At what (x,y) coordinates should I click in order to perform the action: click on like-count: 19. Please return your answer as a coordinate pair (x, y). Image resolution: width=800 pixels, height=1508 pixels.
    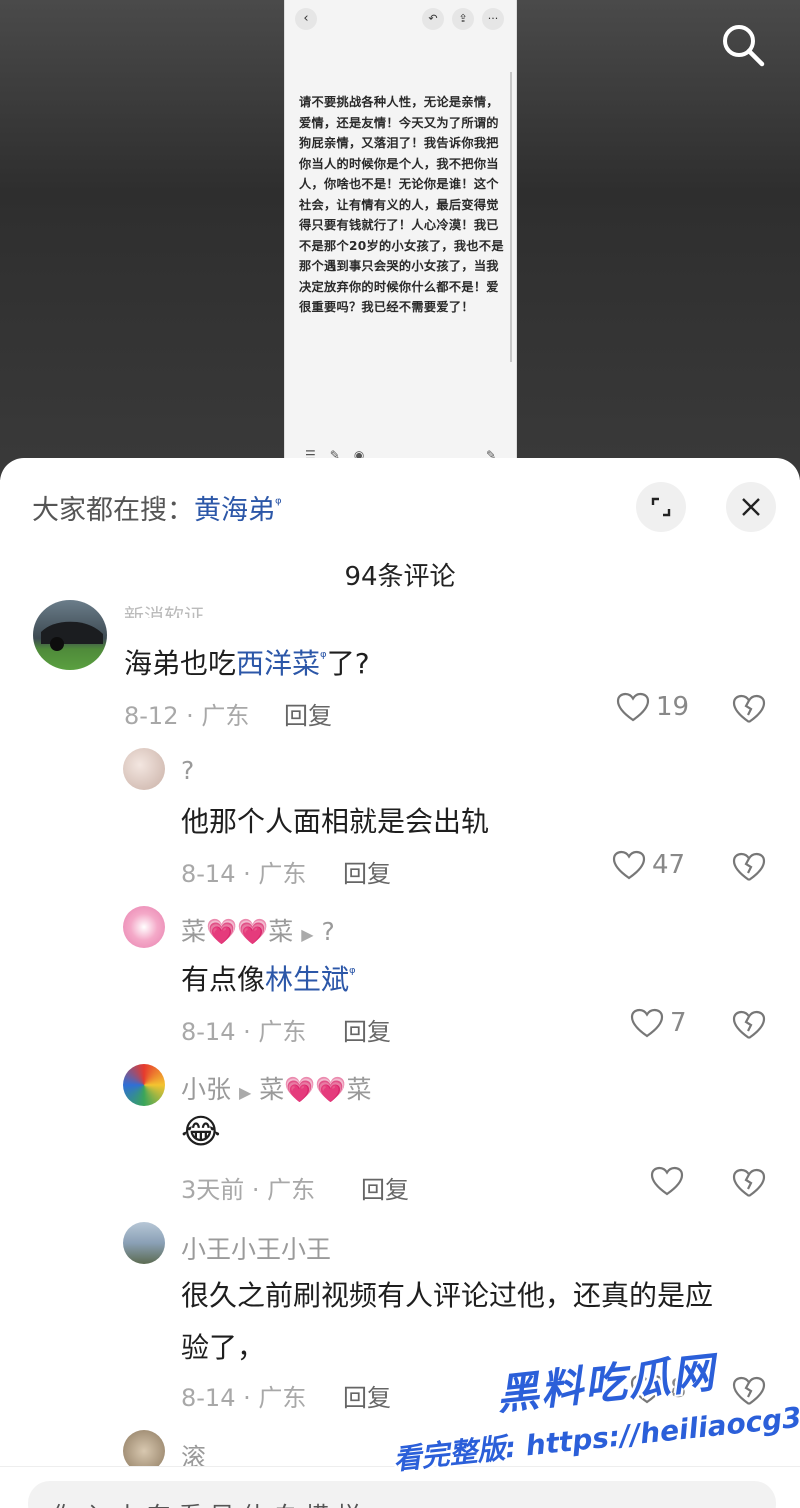
    Looking at the image, I should click on (673, 707).